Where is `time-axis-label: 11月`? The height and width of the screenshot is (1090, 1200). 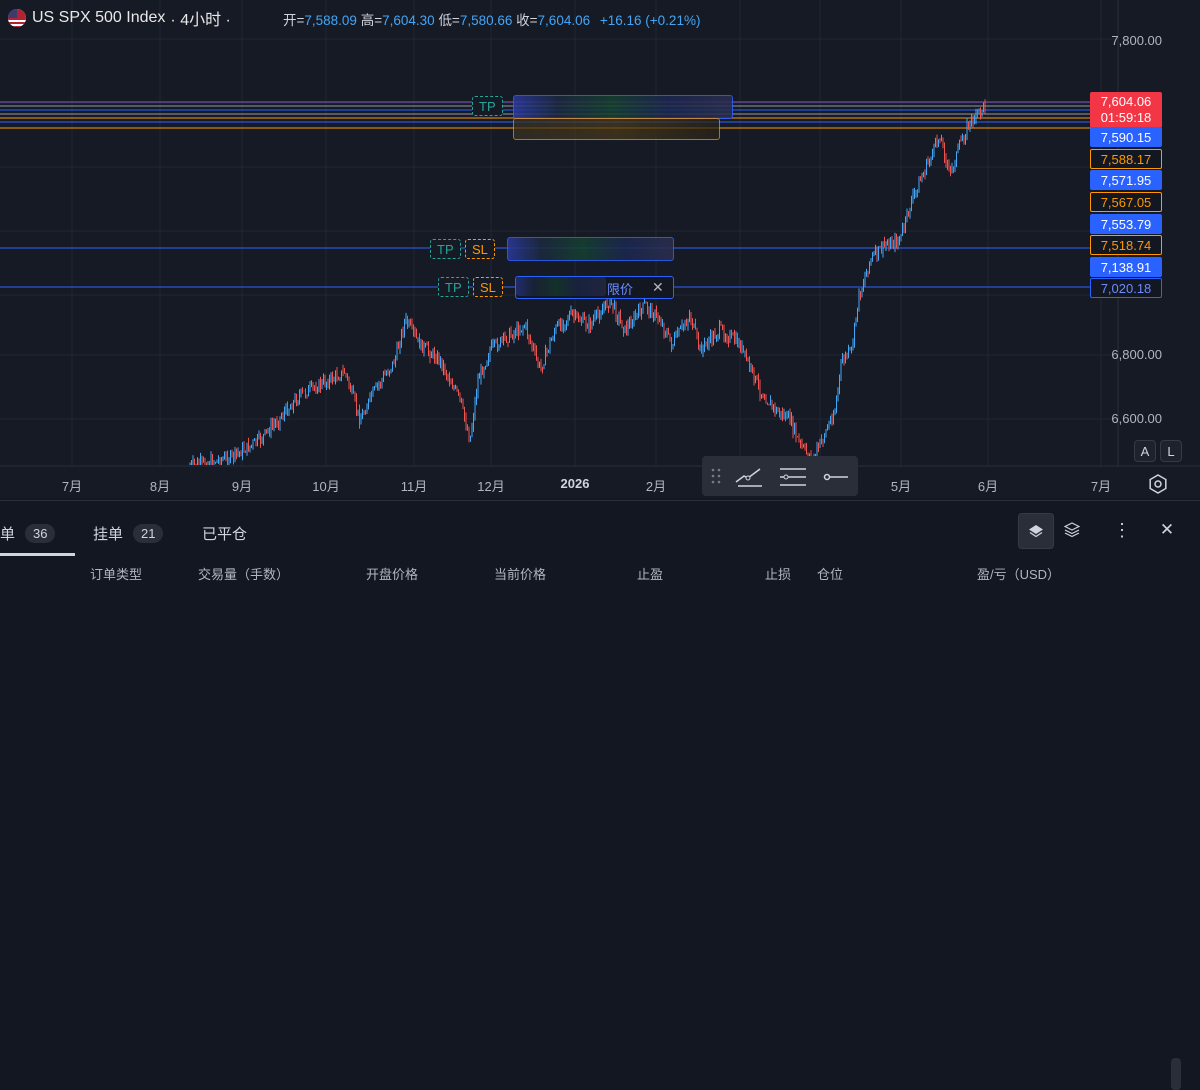
time-axis-label: 11月 is located at coordinates (414, 486).